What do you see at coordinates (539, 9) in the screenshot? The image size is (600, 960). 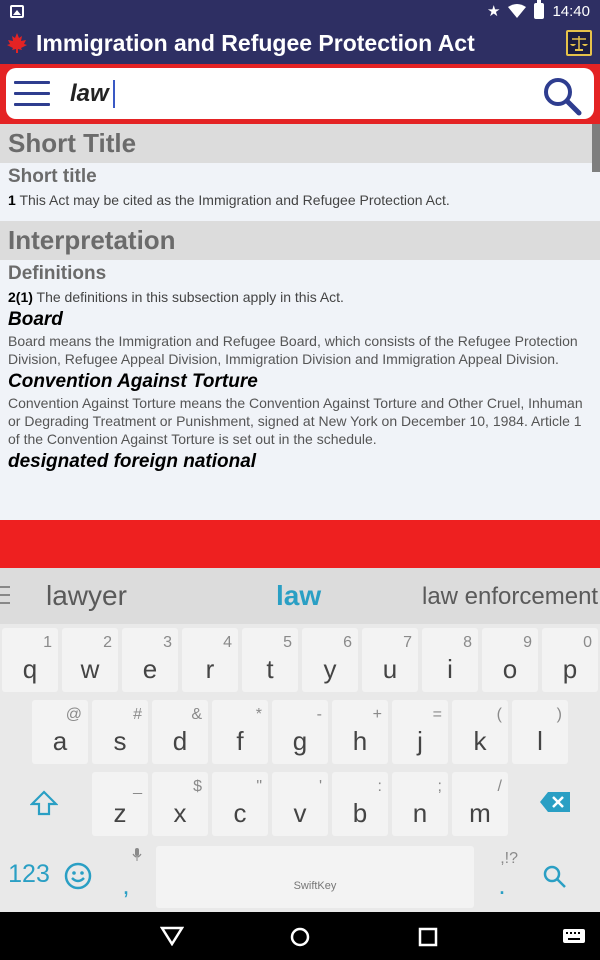 I see `battery-icon` at bounding box center [539, 9].